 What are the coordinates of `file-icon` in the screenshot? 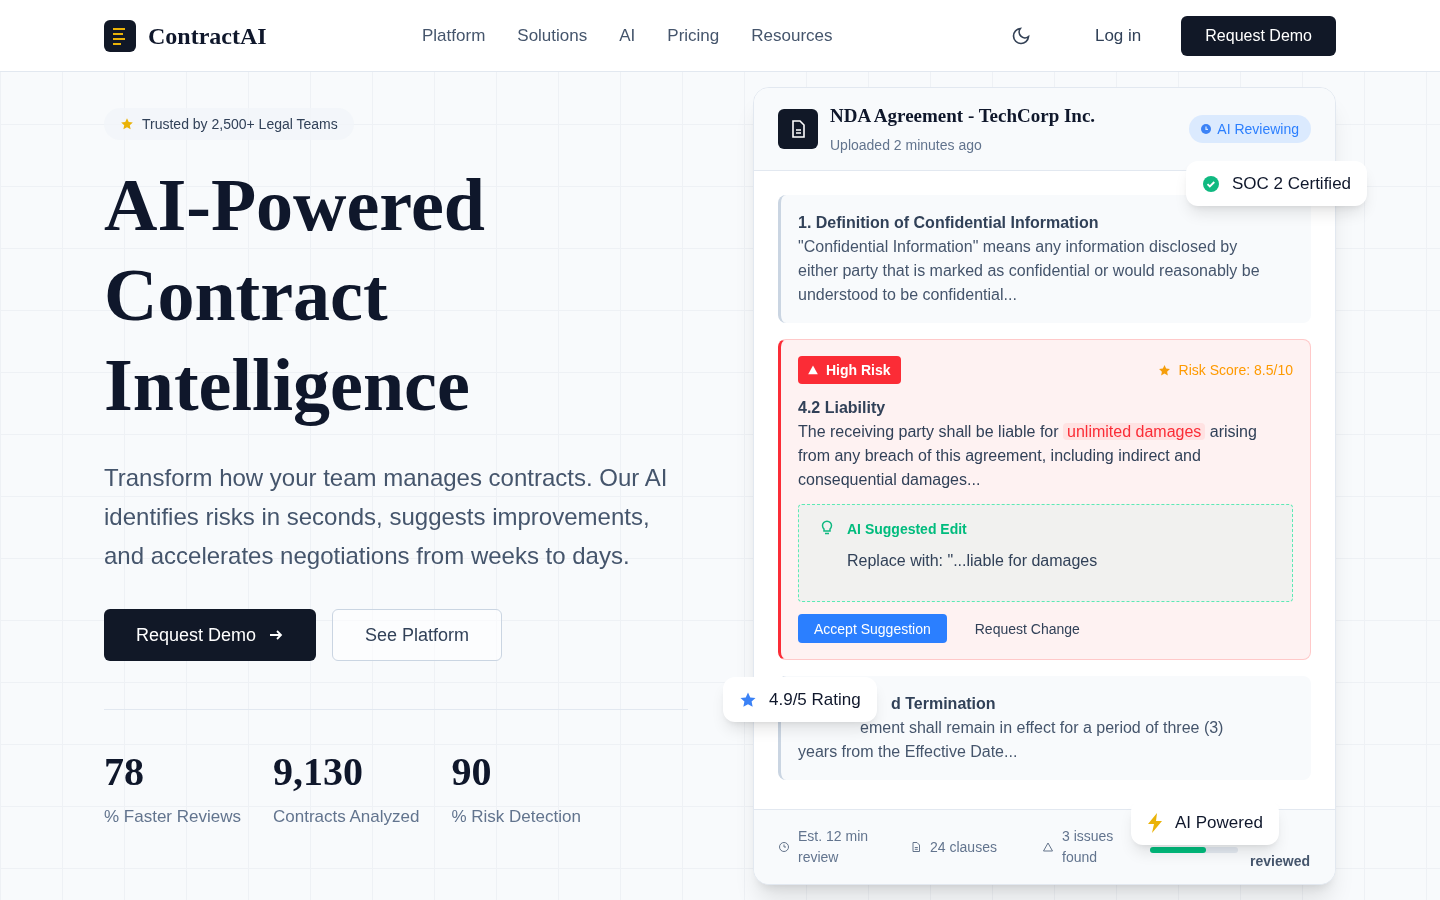 It's located at (916, 847).